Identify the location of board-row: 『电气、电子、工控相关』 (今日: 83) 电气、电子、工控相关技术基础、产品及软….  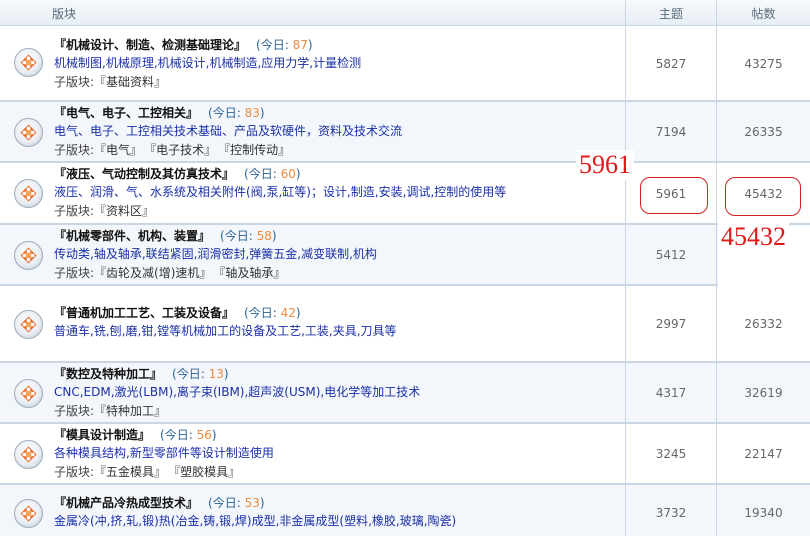
(405, 132).